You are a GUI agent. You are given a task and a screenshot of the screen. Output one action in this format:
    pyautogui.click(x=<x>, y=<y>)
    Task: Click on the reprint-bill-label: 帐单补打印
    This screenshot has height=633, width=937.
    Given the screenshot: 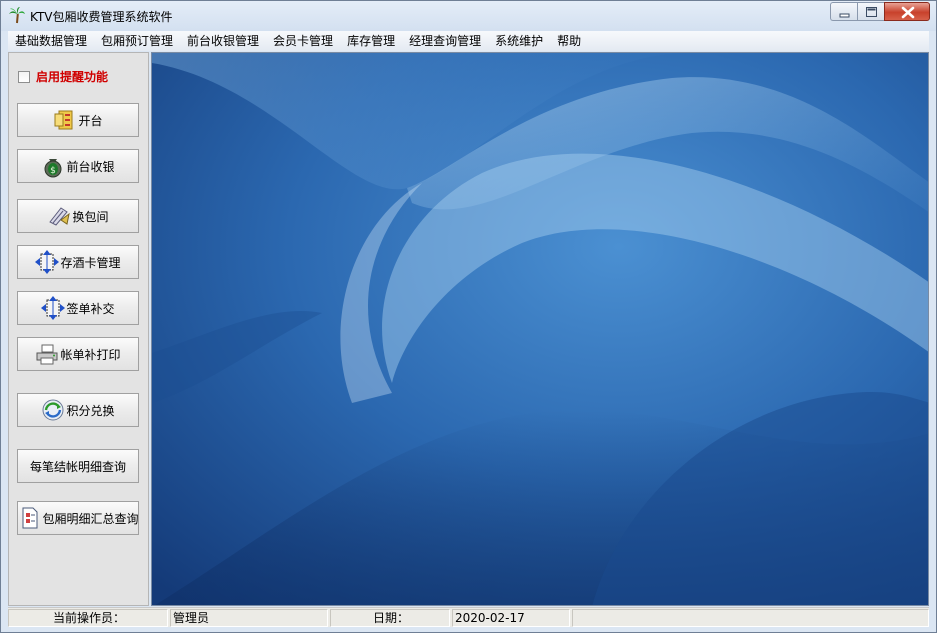 What is the action you would take?
    pyautogui.click(x=90, y=354)
    